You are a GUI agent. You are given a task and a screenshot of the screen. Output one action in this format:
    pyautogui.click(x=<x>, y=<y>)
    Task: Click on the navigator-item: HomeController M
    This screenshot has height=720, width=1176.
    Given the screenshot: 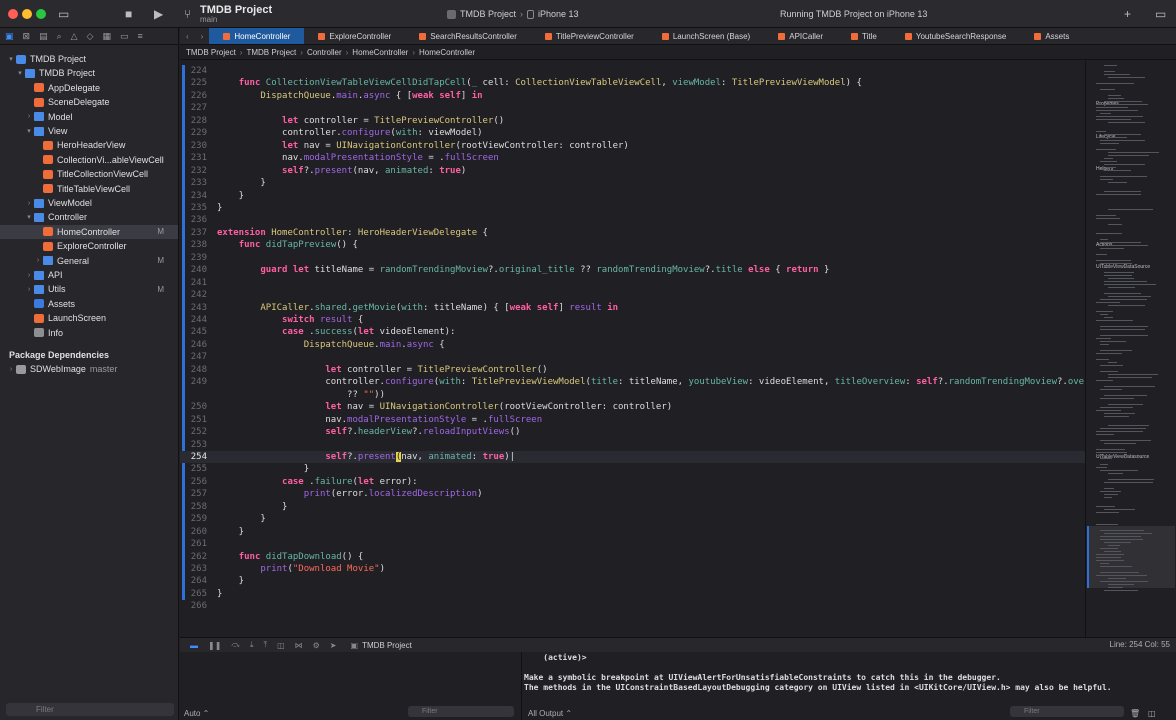 What is the action you would take?
    pyautogui.click(x=89, y=231)
    